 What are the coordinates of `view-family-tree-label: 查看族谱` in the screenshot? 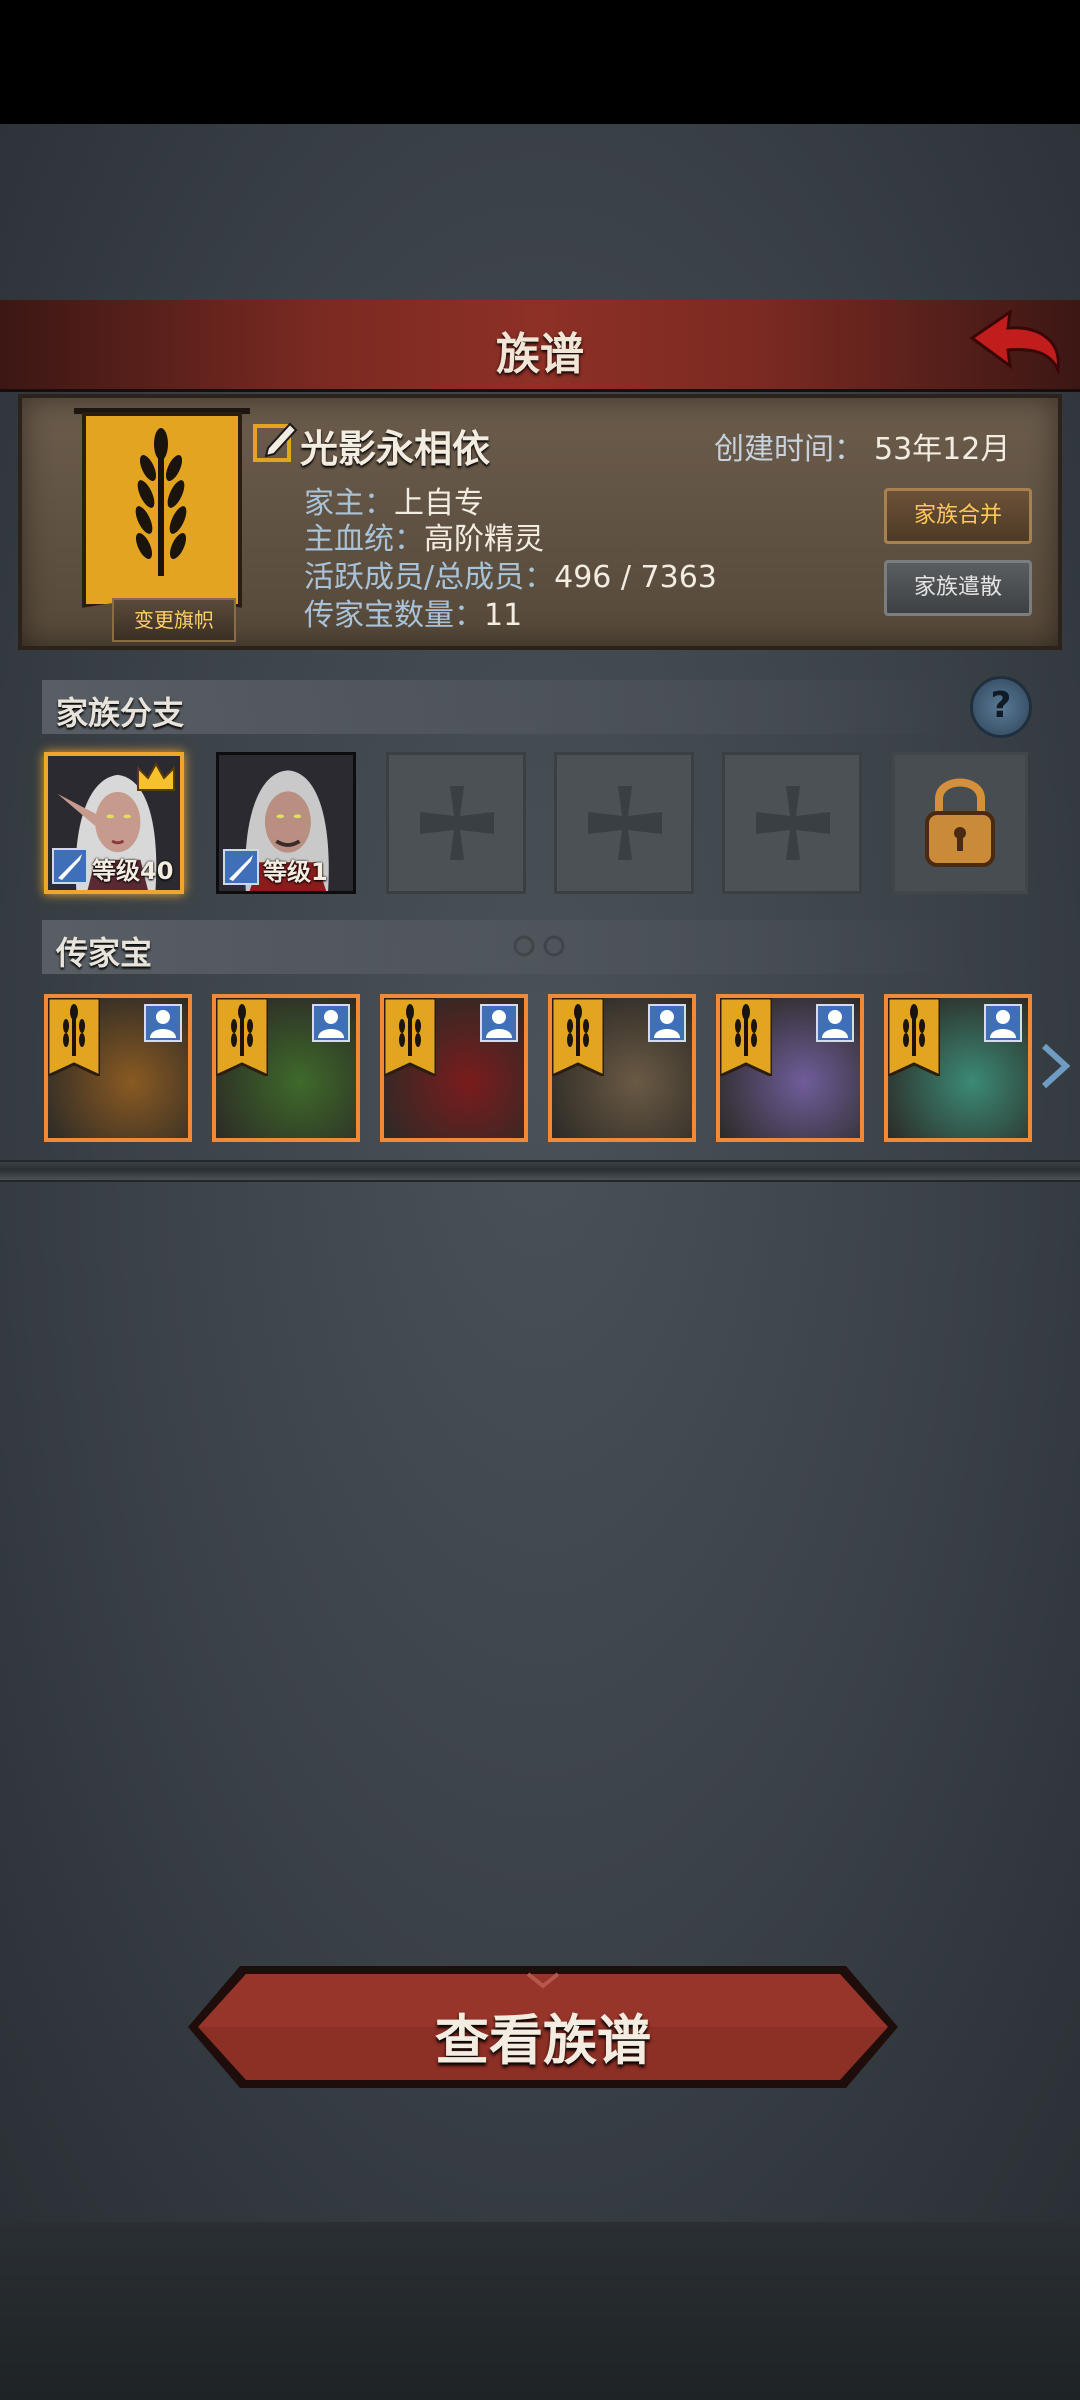 It's located at (543, 2040).